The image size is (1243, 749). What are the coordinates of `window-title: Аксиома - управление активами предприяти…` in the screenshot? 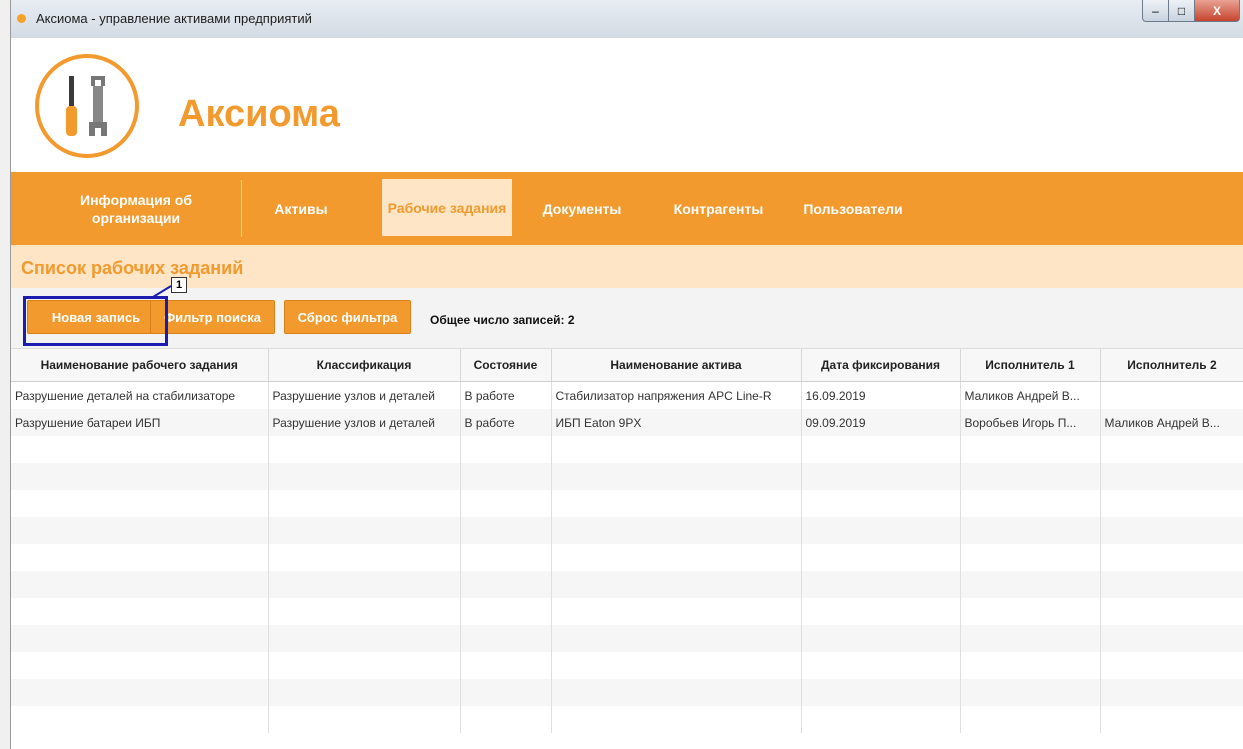 It's located at (174, 18).